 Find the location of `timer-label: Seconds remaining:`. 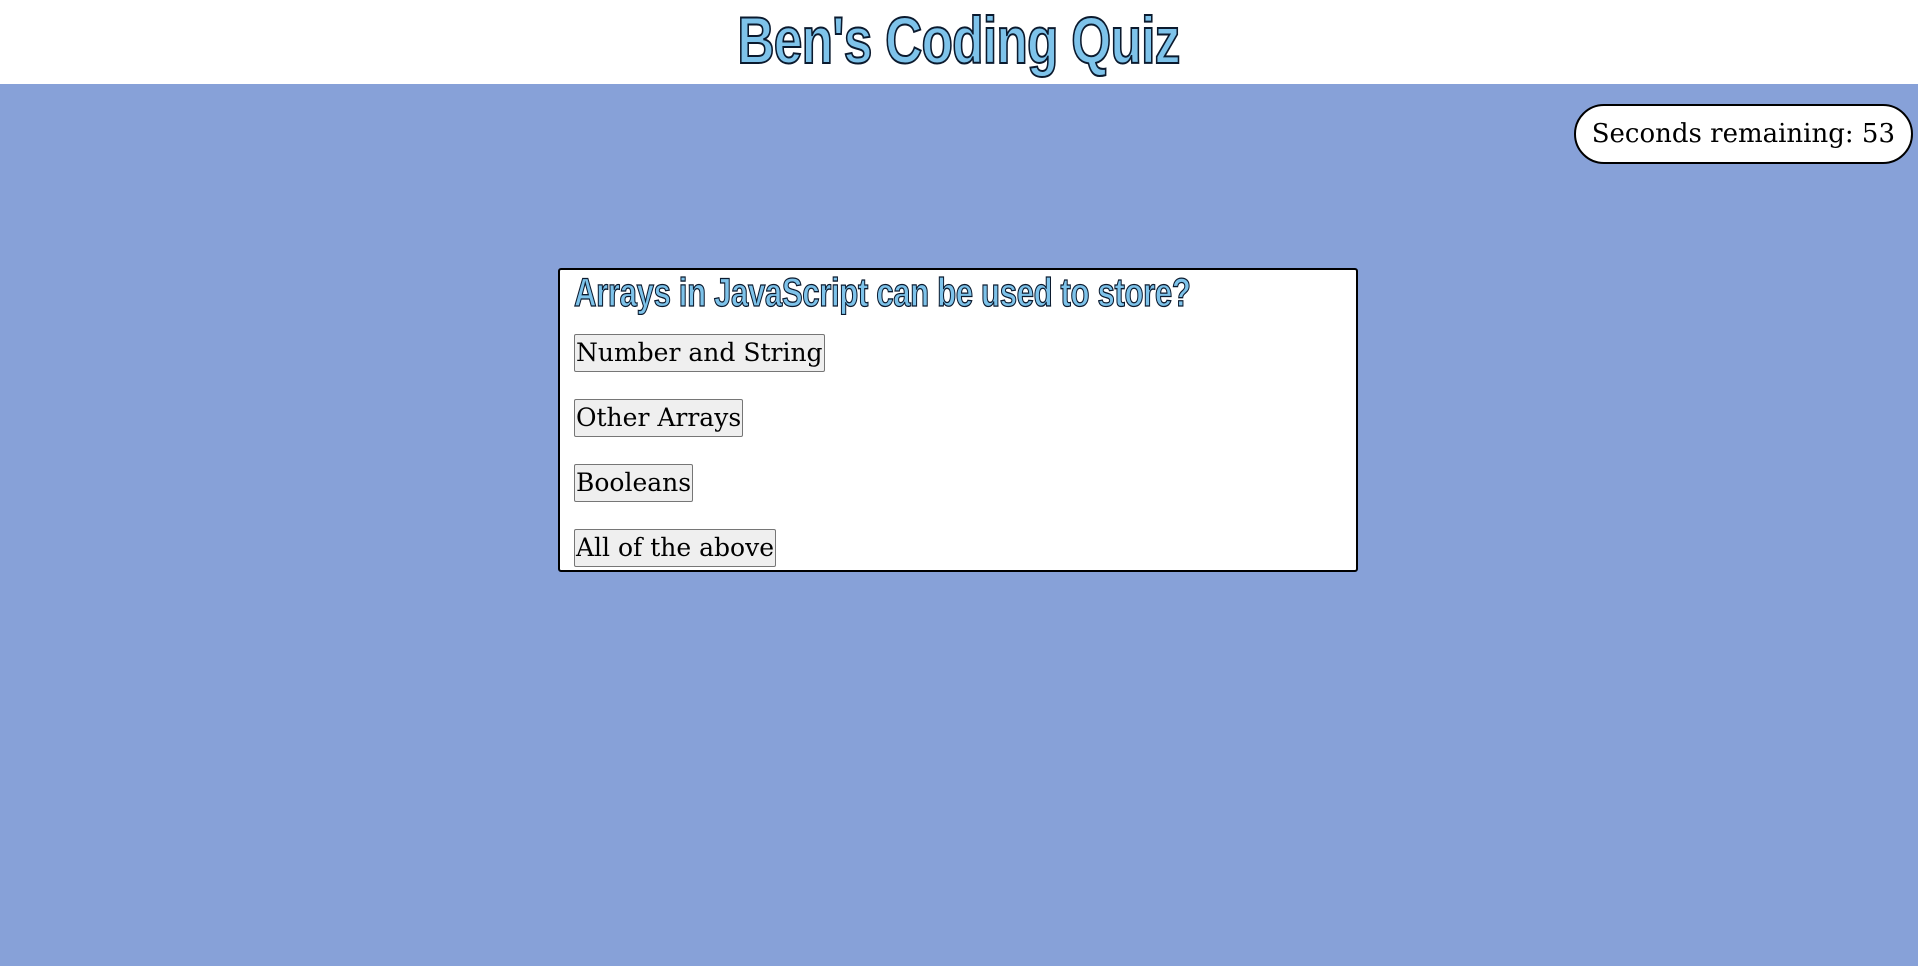

timer-label: Seconds remaining: is located at coordinates (1722, 134).